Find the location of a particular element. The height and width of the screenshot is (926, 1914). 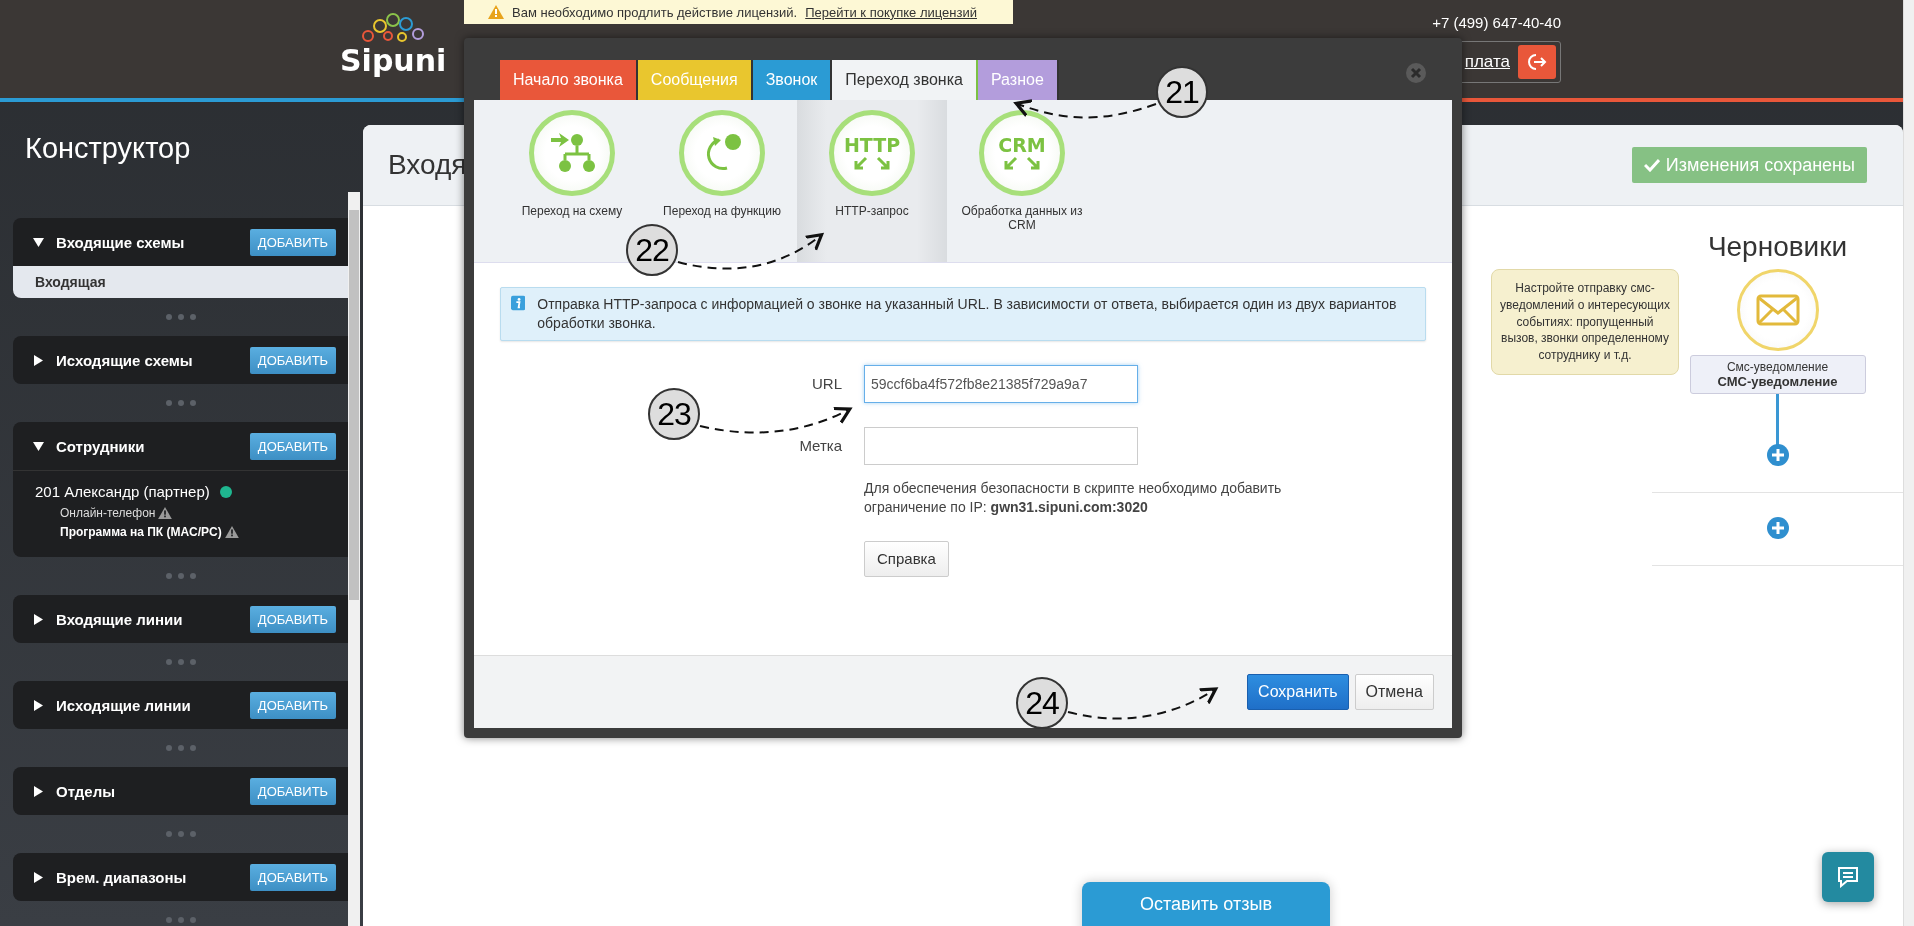

phone-number: +7 (499) 647-40-40 is located at coordinates (1496, 22).